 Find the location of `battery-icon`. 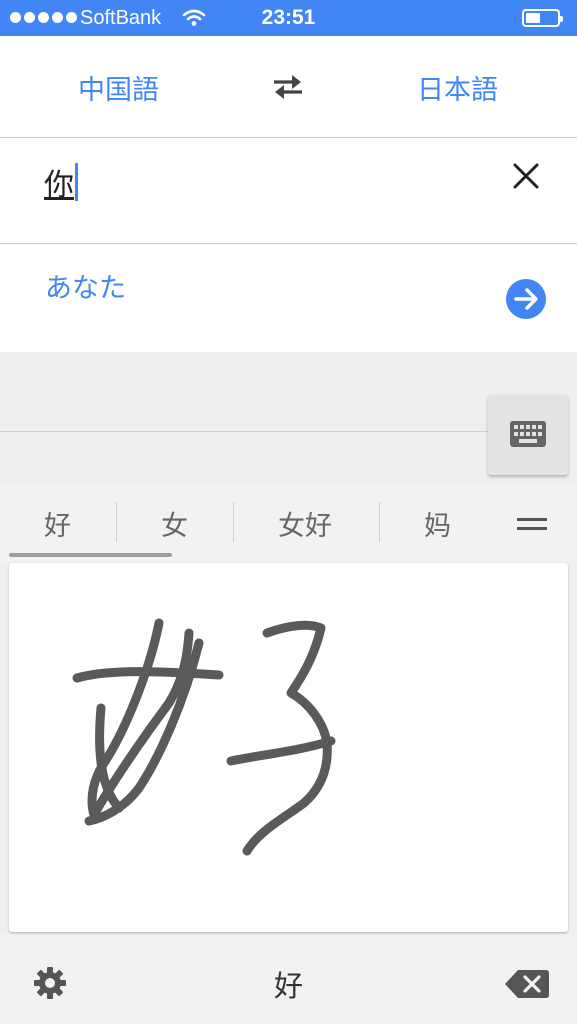

battery-icon is located at coordinates (542, 18).